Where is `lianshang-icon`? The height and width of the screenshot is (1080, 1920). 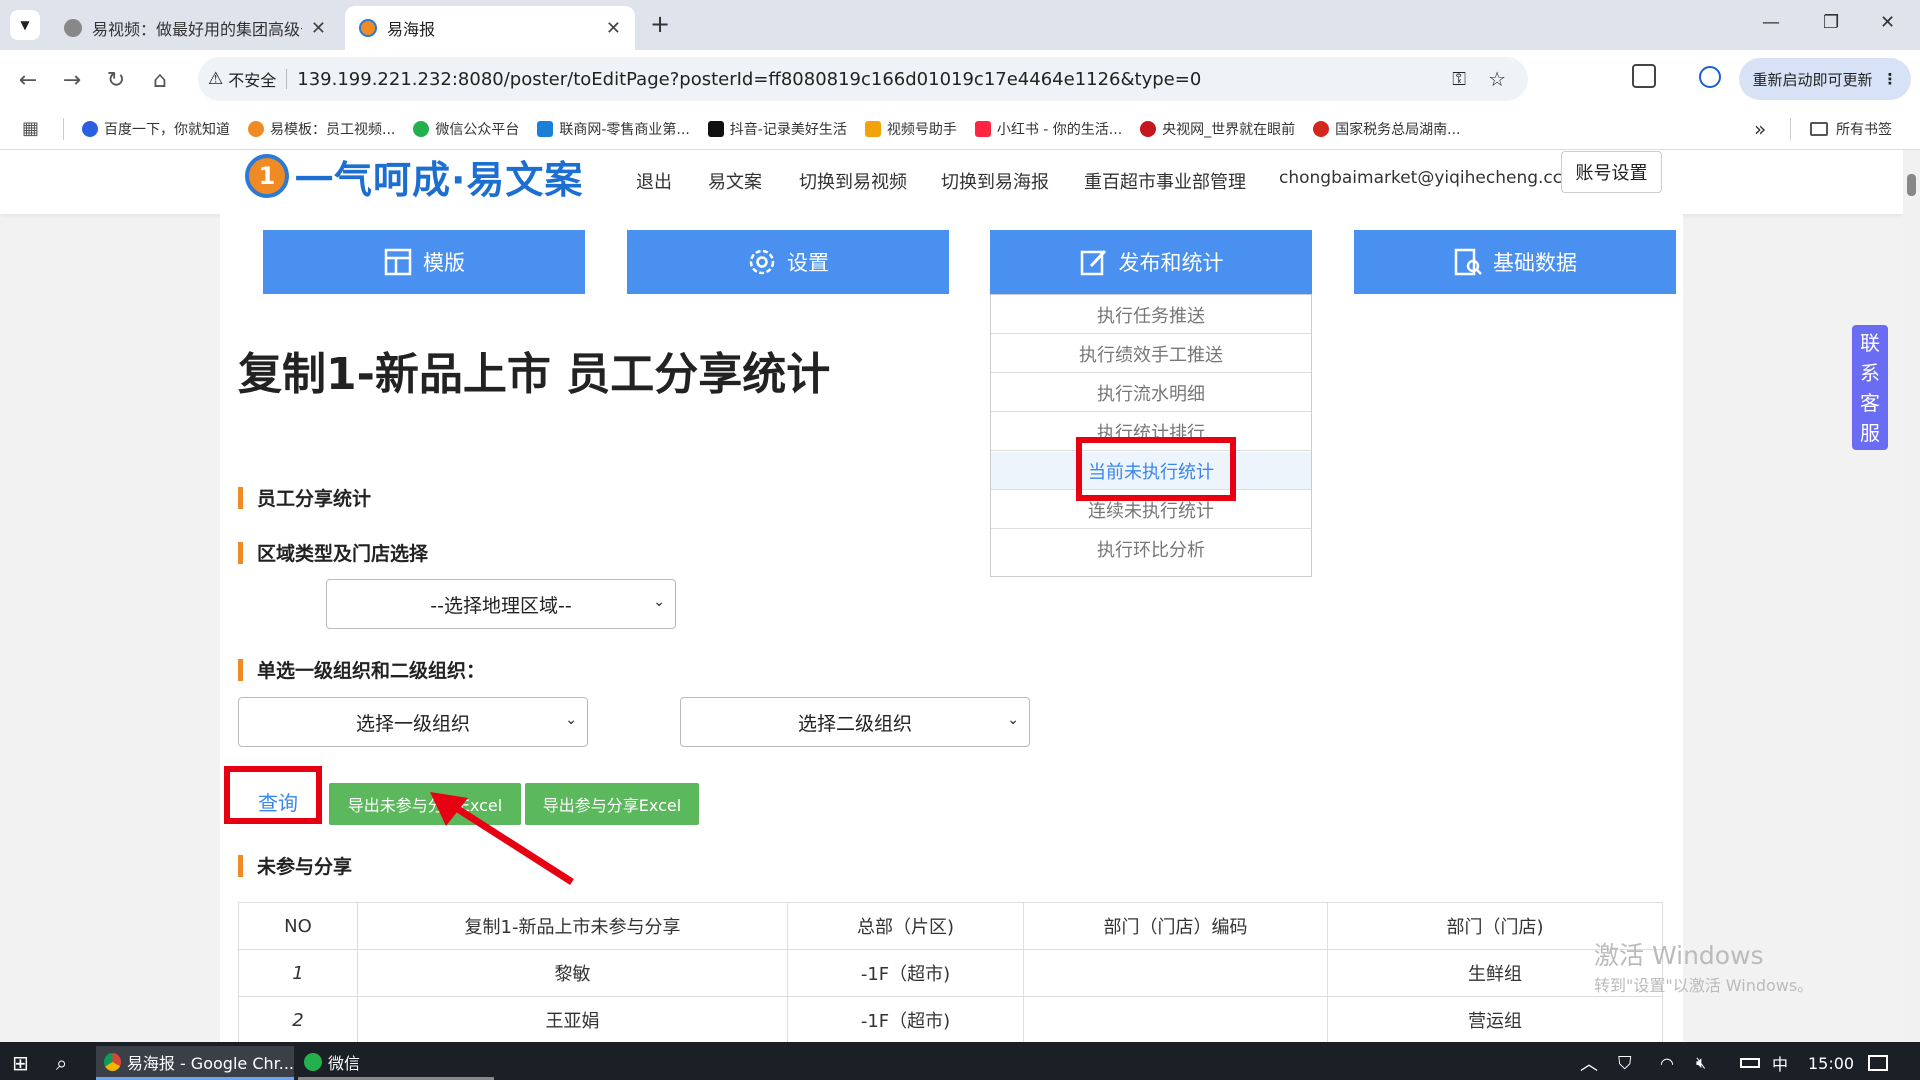 lianshang-icon is located at coordinates (545, 128).